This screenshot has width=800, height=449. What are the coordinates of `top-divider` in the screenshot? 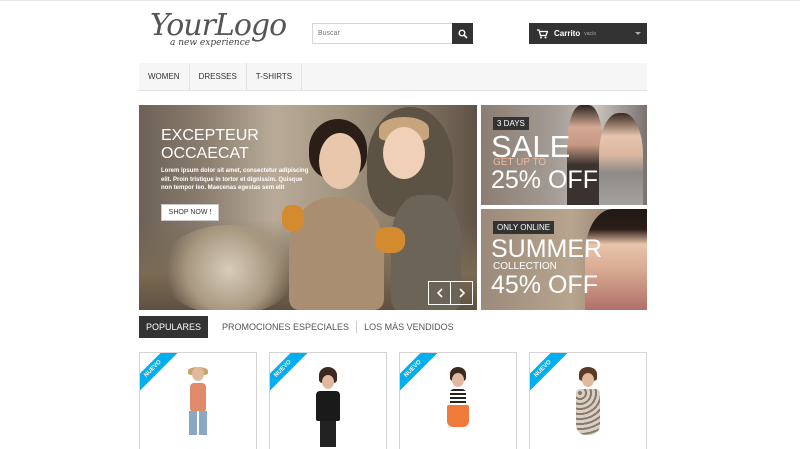 It's located at (400, 0).